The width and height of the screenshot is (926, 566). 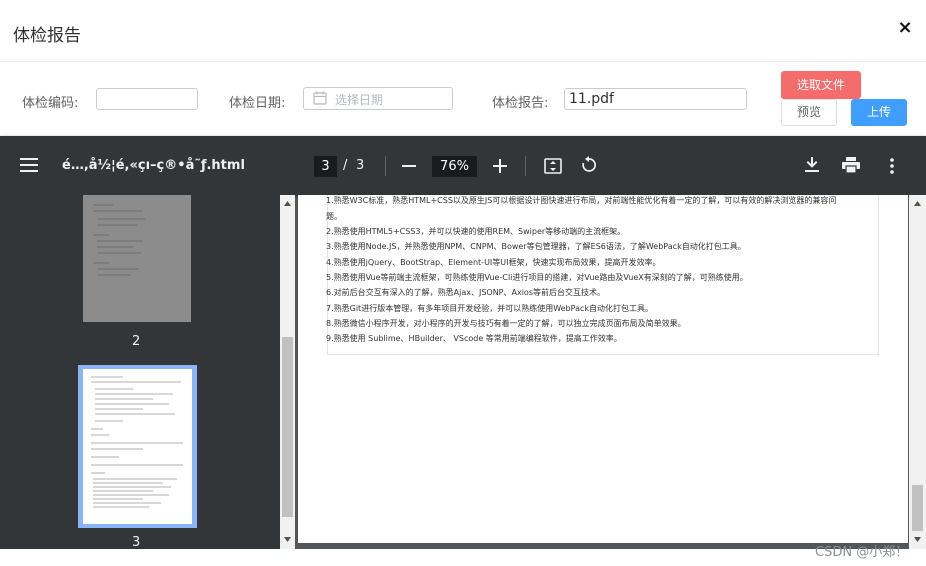 What do you see at coordinates (50, 103) in the screenshot?
I see `code-label: 体检编码:` at bounding box center [50, 103].